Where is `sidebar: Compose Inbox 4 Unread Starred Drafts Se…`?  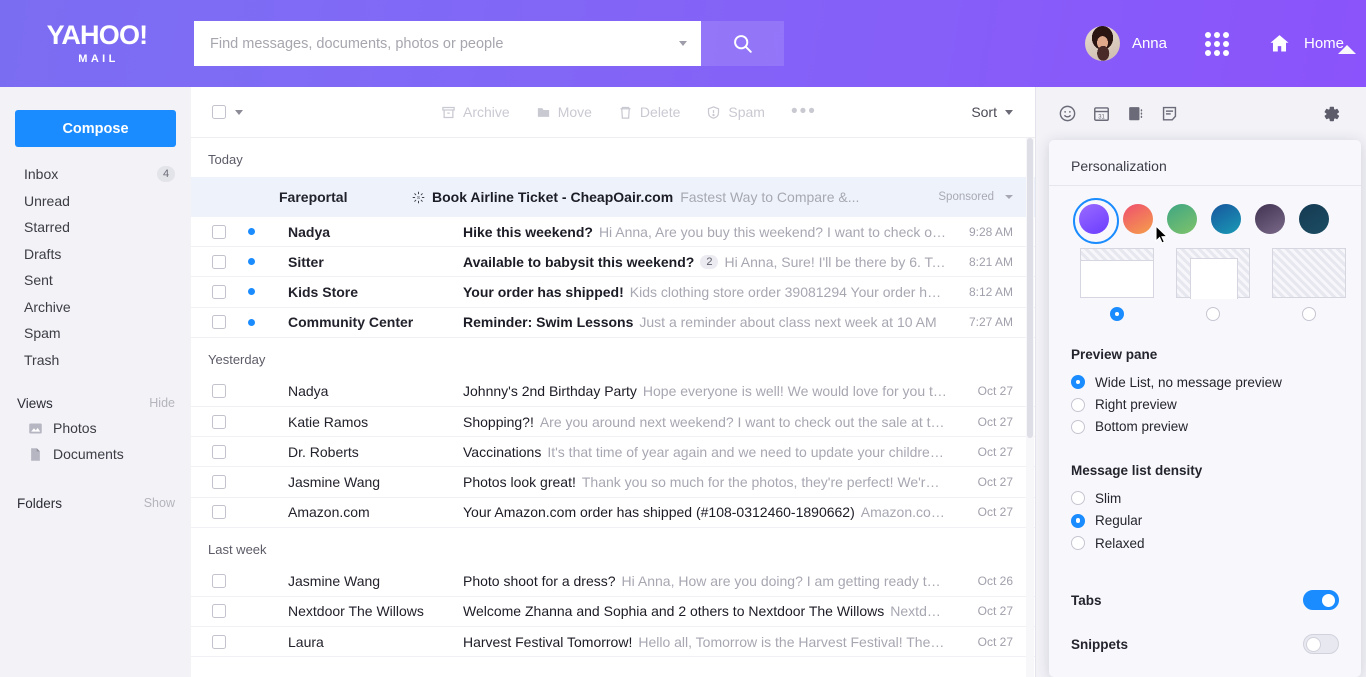
sidebar: Compose Inbox 4 Unread Starred Drafts Se… is located at coordinates (95, 382).